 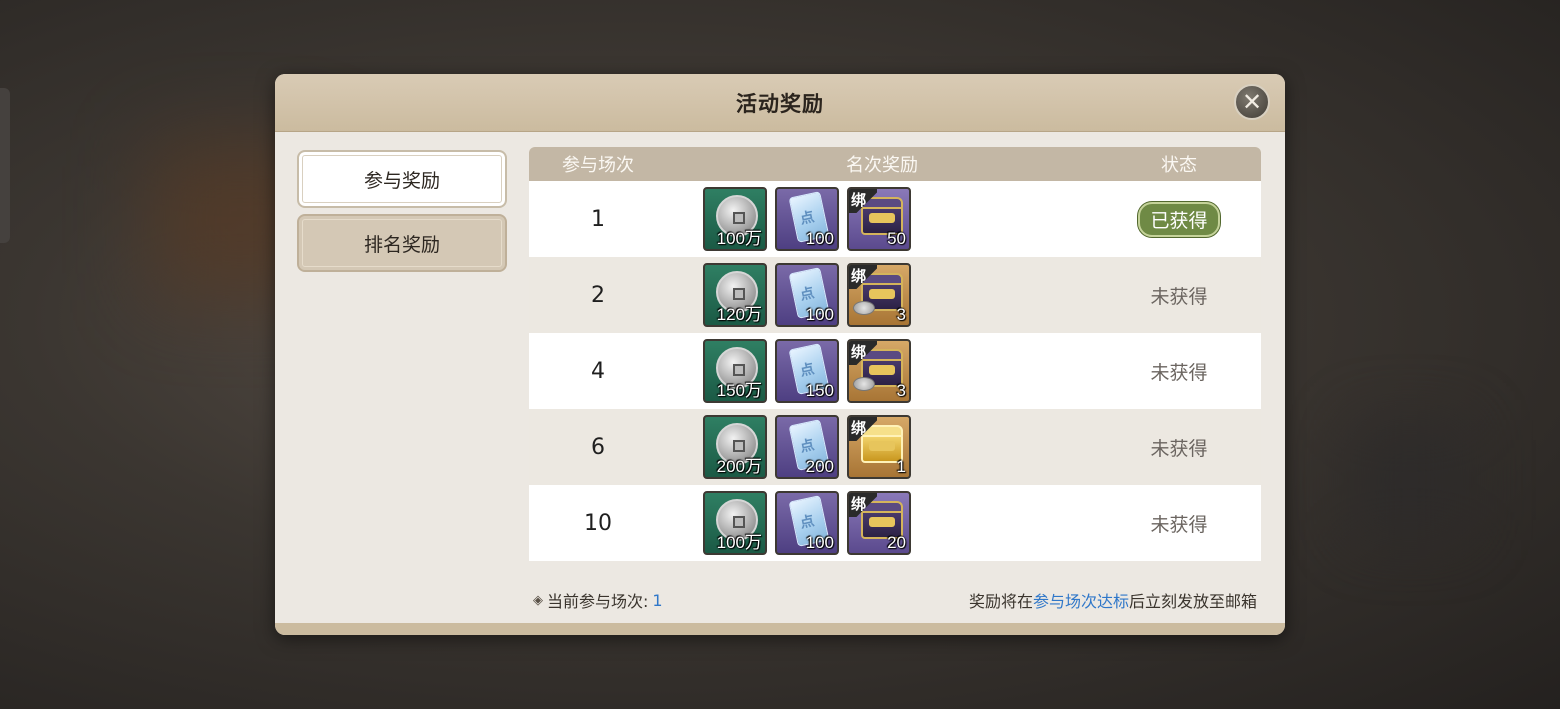 What do you see at coordinates (1410, 480) in the screenshot?
I see `background-blur` at bounding box center [1410, 480].